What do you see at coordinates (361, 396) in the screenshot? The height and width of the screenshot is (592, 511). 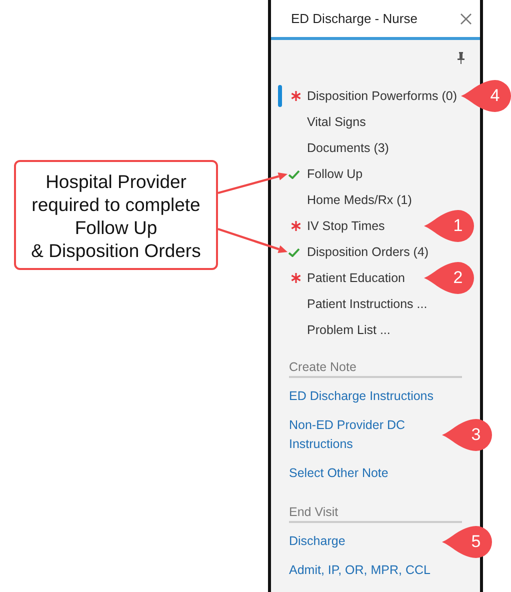 I see `note-link: ED Discharge Instructions` at bounding box center [361, 396].